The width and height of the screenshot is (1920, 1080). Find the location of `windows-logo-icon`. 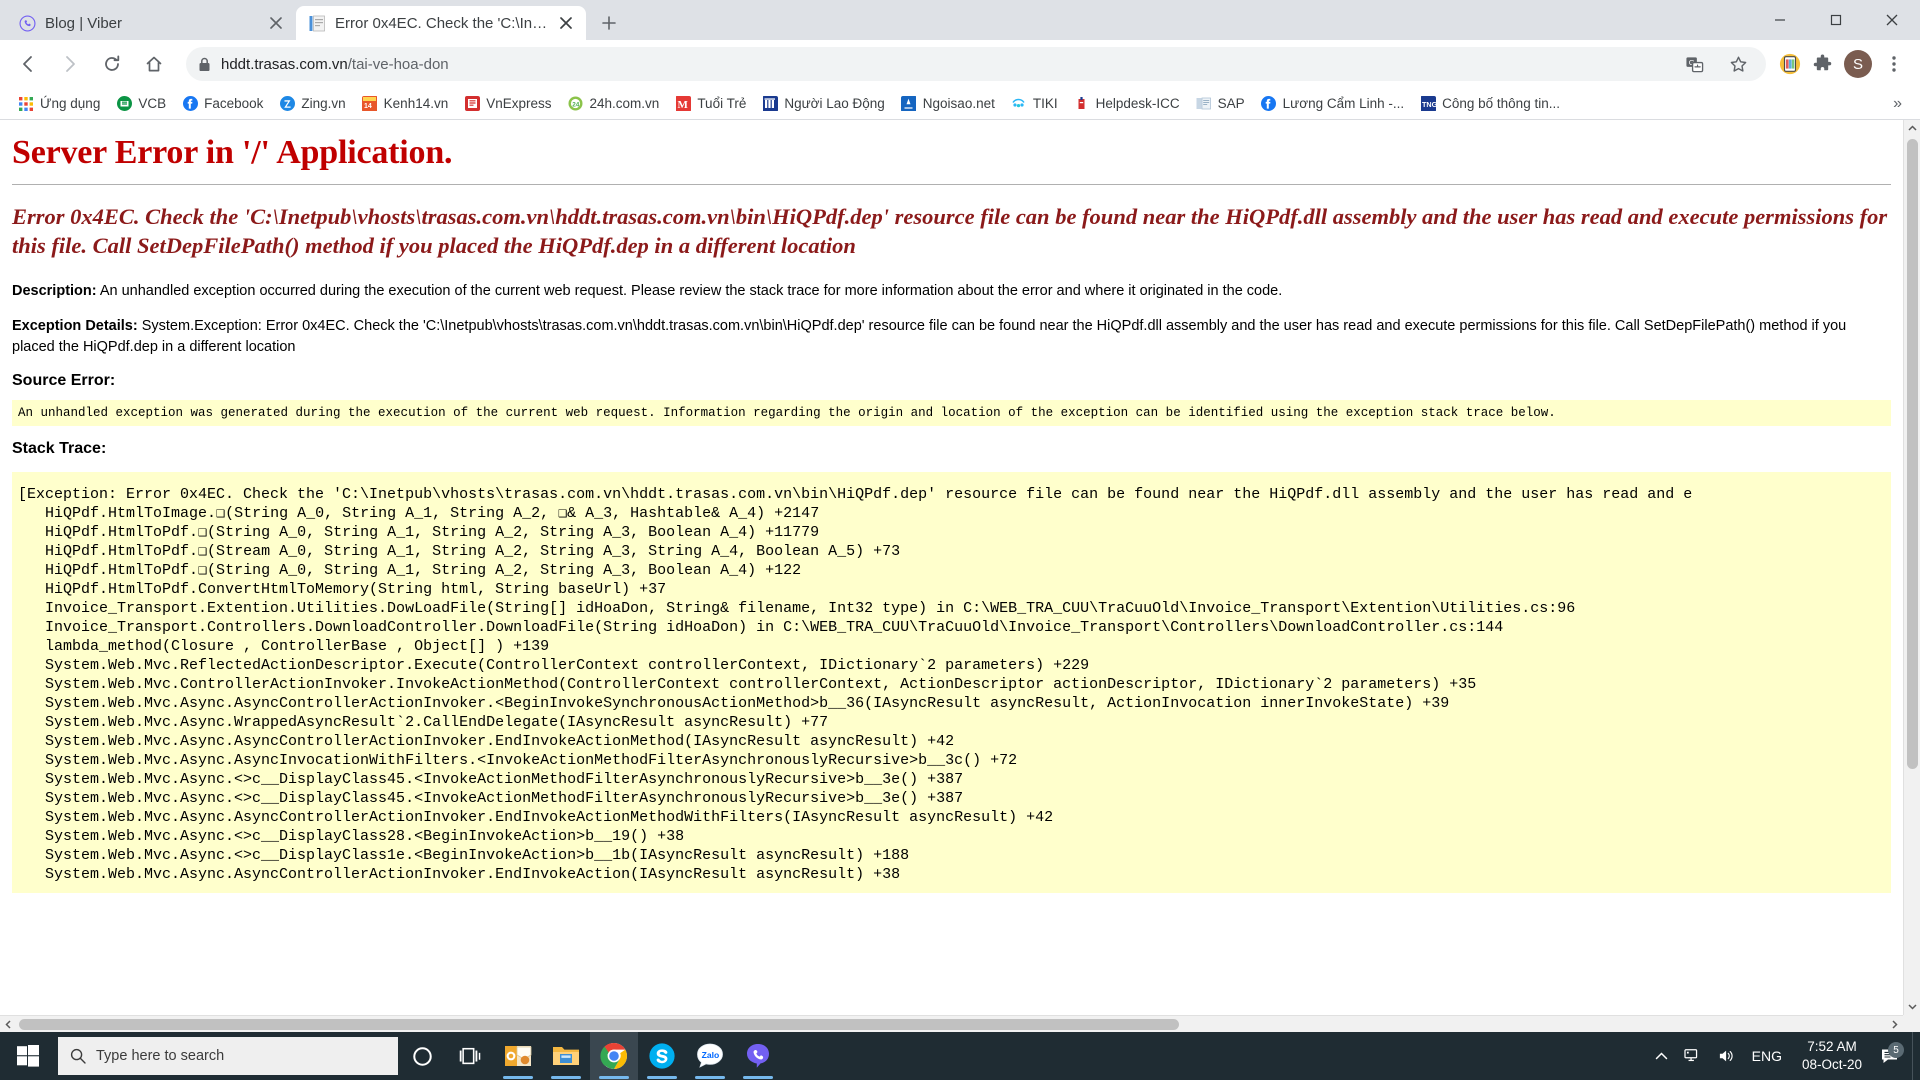

windows-logo-icon is located at coordinates (28, 1056).